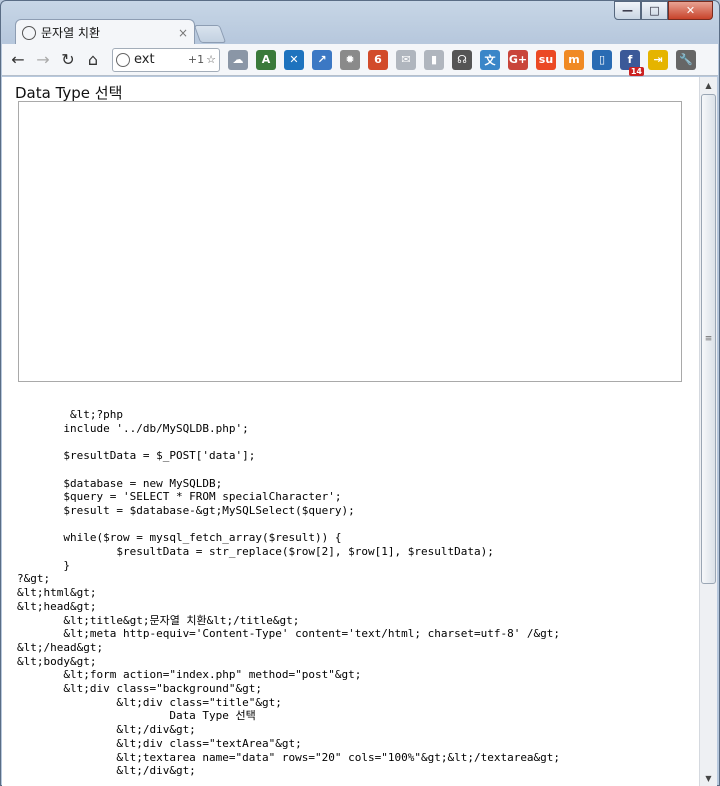  I want to click on wrench-icon: 🔧, so click(686, 59).